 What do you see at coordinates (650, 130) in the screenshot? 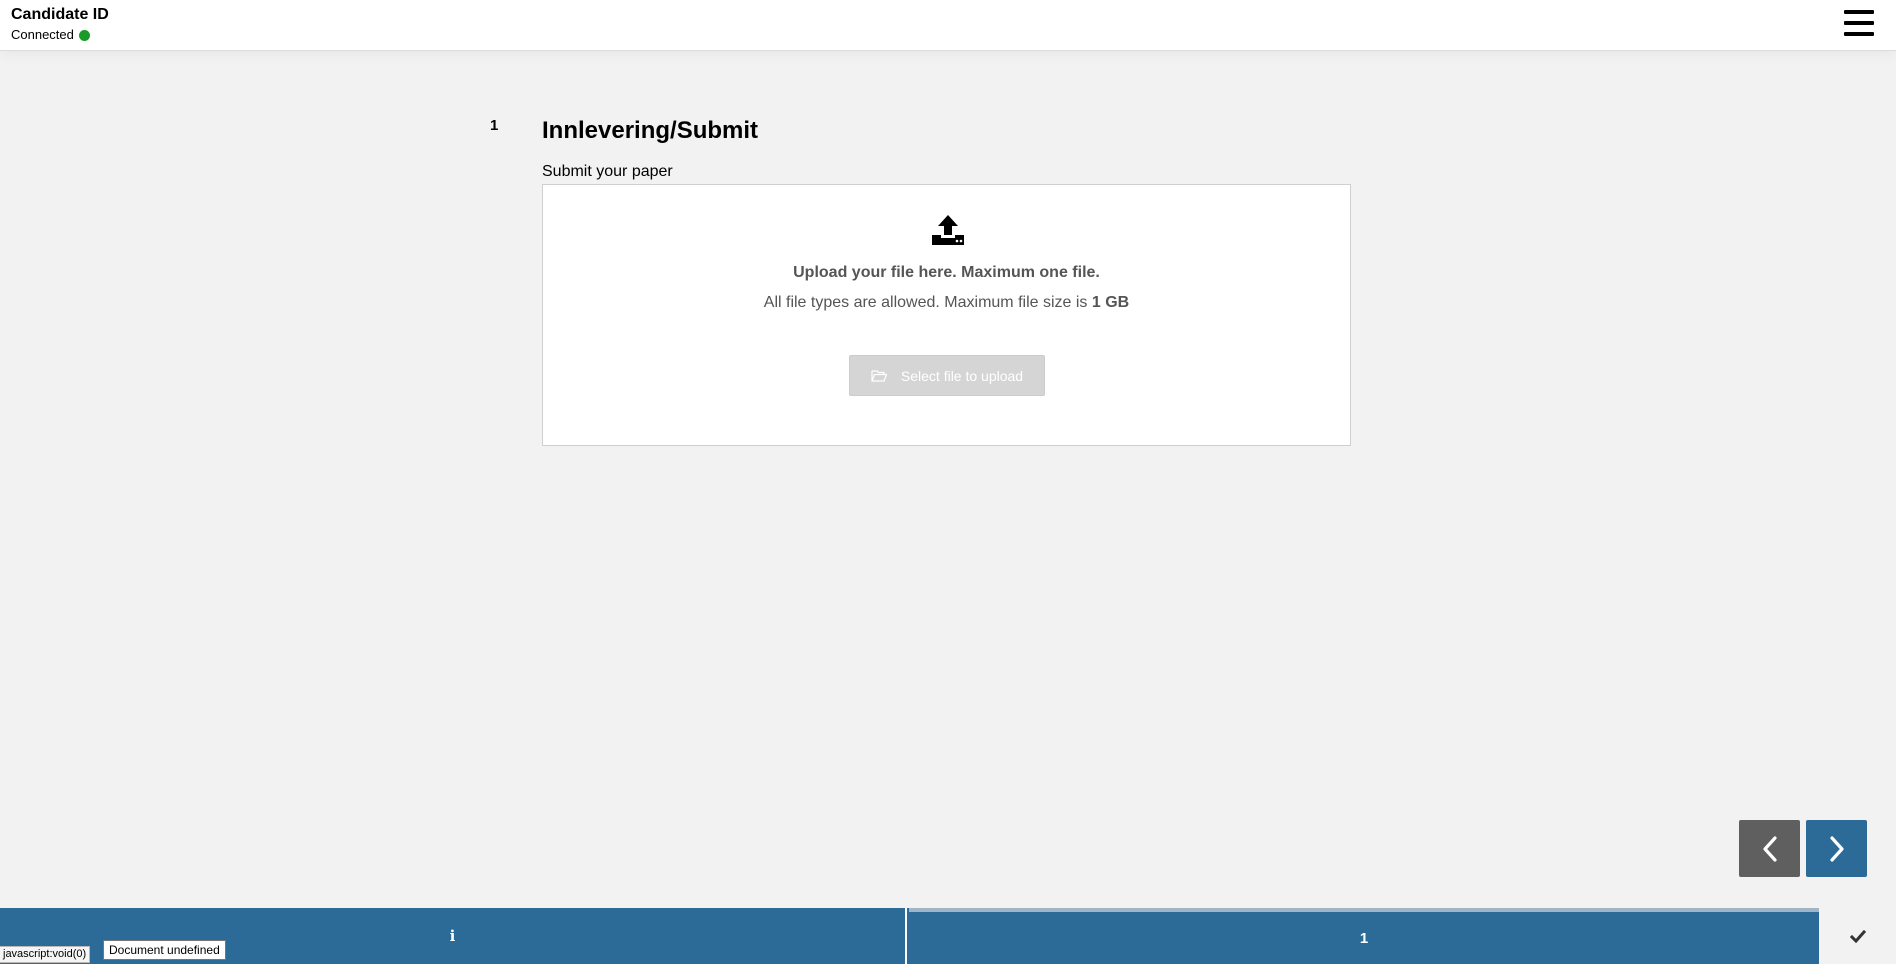
I see `question-title: Innlevering/Submit` at bounding box center [650, 130].